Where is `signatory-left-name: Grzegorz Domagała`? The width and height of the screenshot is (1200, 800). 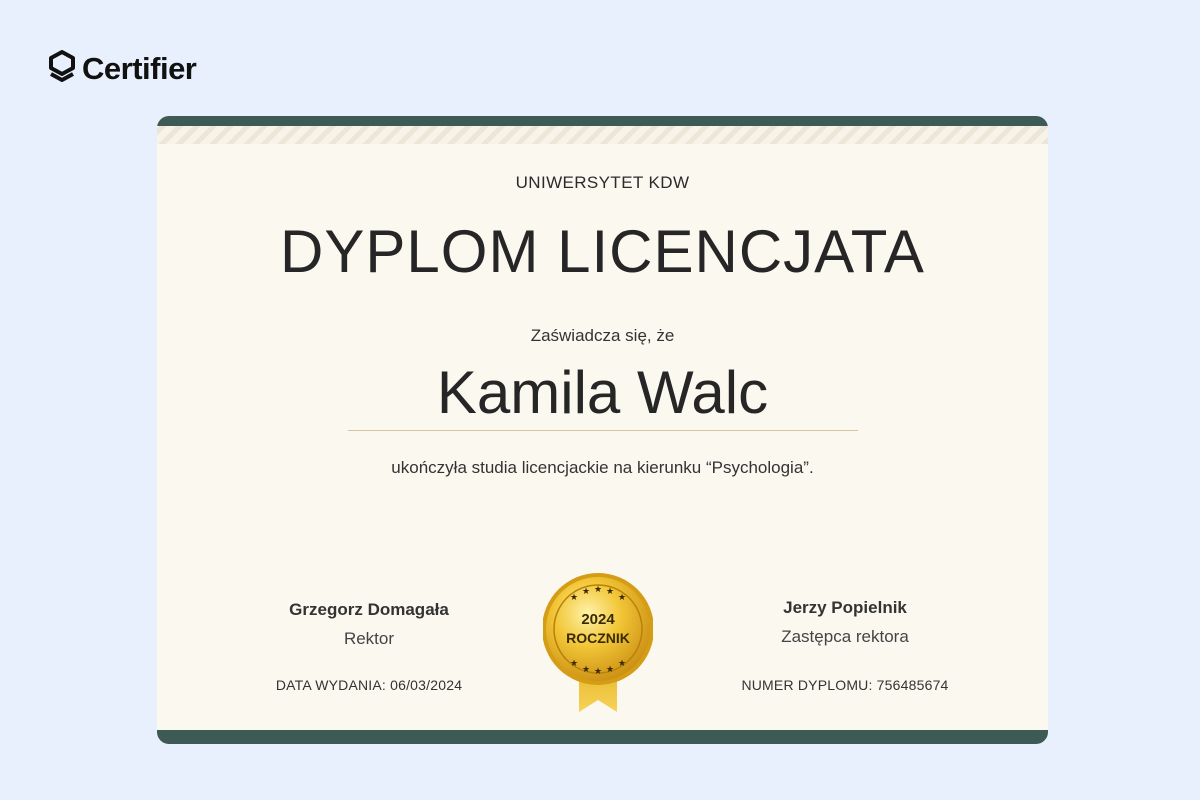 signatory-left-name: Grzegorz Domagała is located at coordinates (369, 609).